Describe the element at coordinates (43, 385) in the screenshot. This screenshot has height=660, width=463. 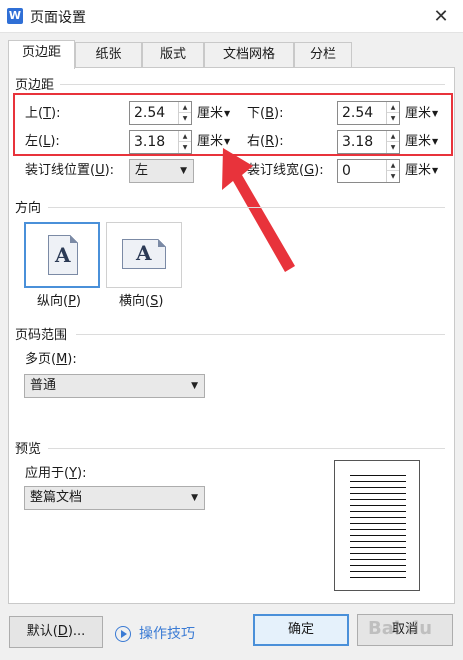
I see `multiple-pages-value: 普通` at that location.